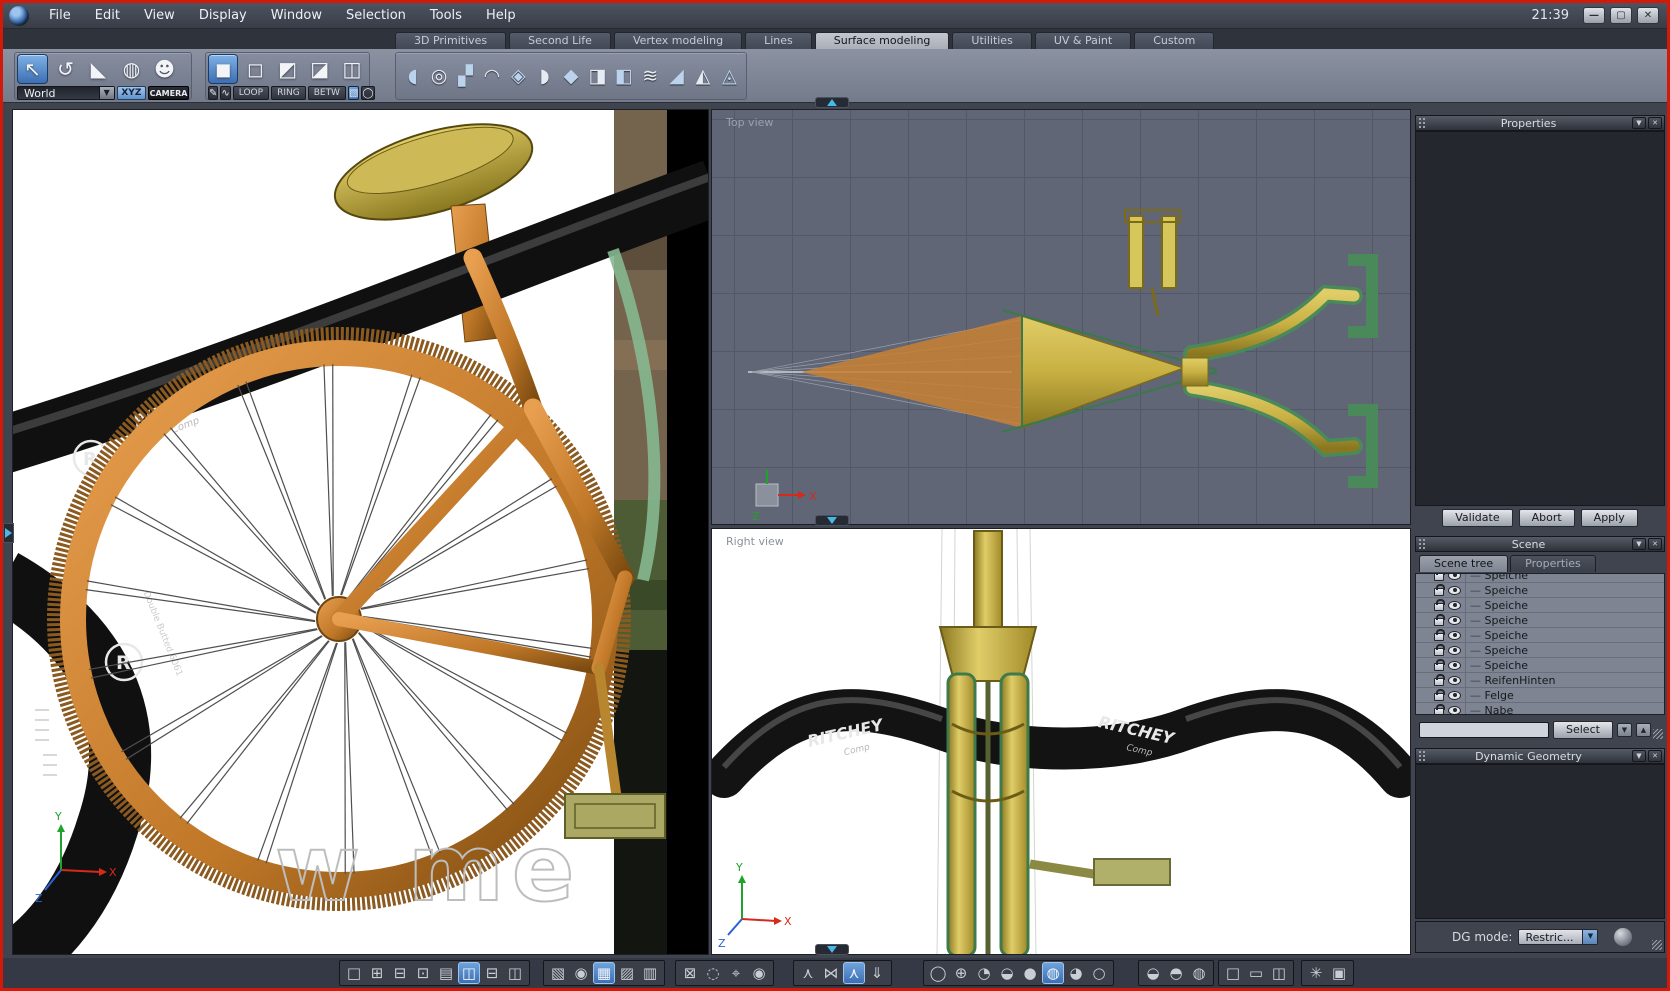 This screenshot has width=1670, height=991. I want to click on double-page-display-icon: ◫, so click(1279, 973).